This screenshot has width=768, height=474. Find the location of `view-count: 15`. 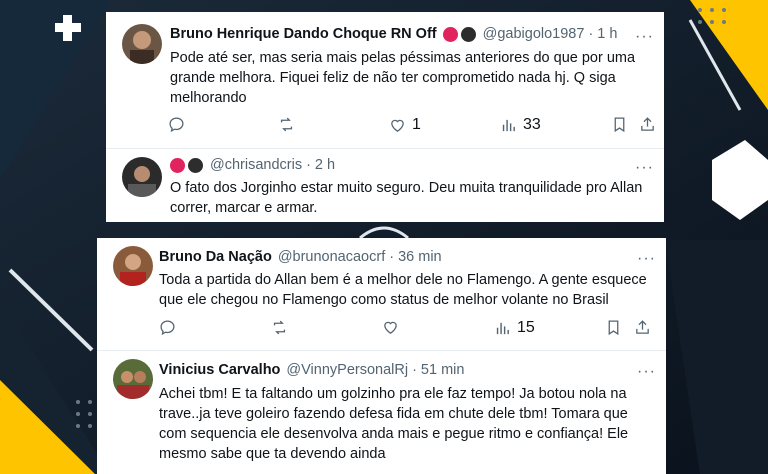

view-count: 15 is located at coordinates (526, 327).